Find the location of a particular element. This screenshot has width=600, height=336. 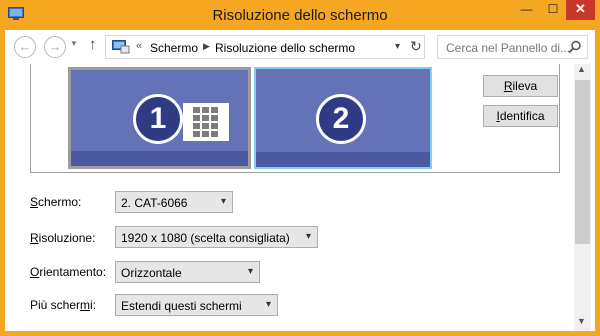

screen-label: Schermo: is located at coordinates (55, 202).